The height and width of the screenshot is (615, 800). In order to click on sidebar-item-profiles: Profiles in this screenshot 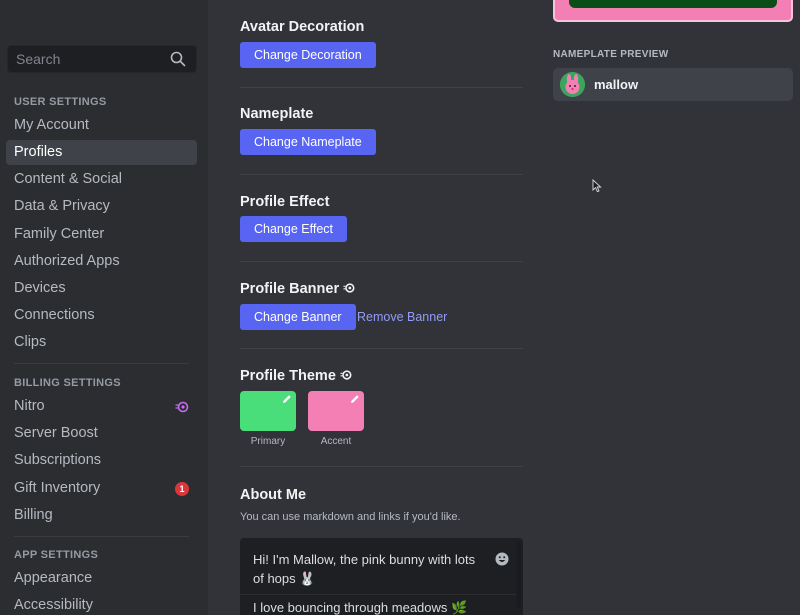, I will do `click(101, 152)`.